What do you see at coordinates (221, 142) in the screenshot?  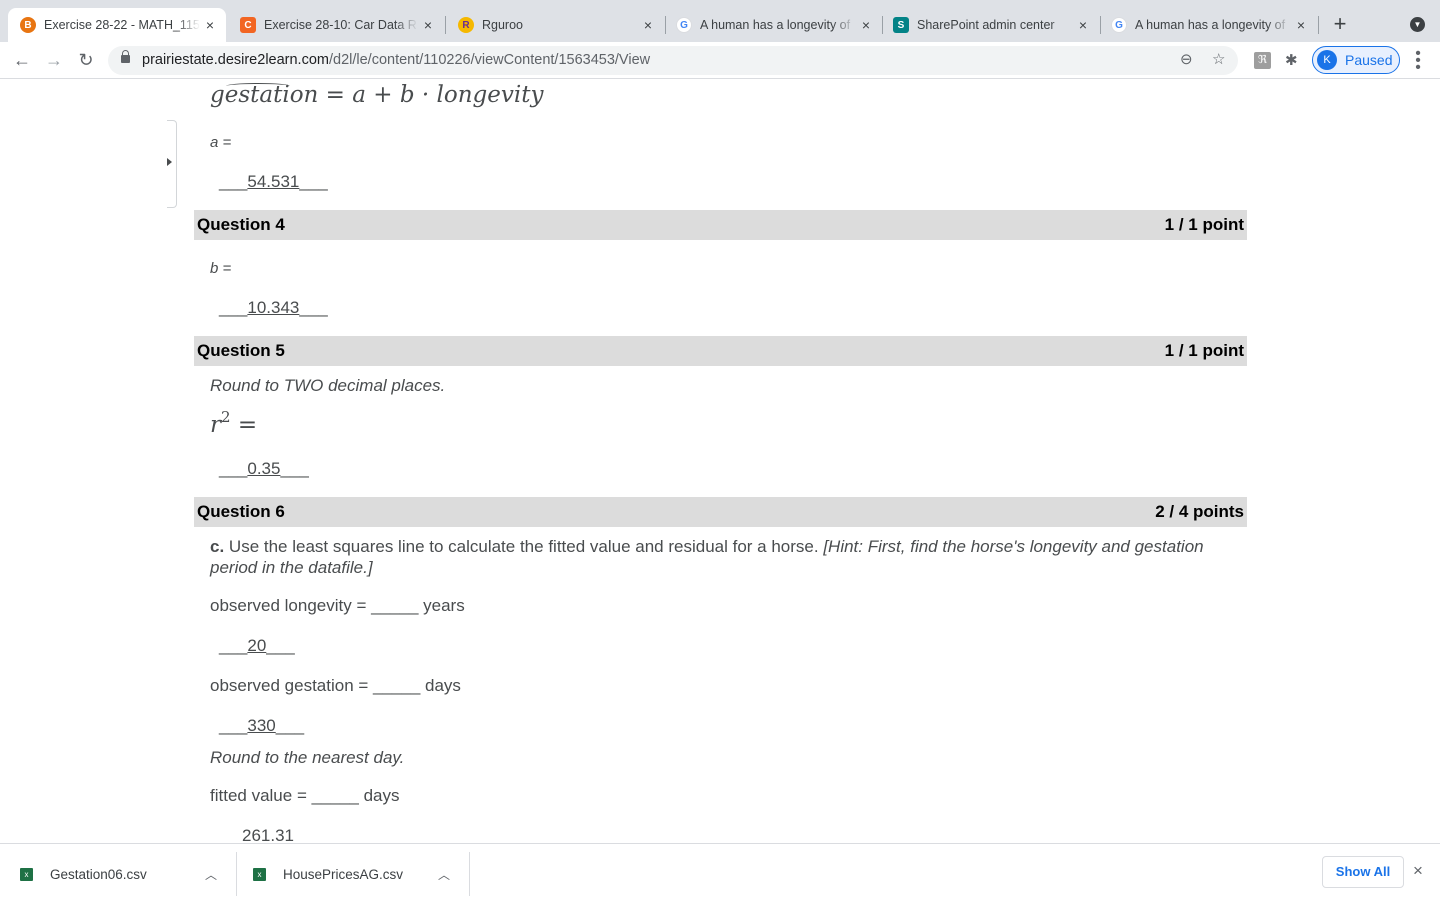 I see `a-label: a =` at bounding box center [221, 142].